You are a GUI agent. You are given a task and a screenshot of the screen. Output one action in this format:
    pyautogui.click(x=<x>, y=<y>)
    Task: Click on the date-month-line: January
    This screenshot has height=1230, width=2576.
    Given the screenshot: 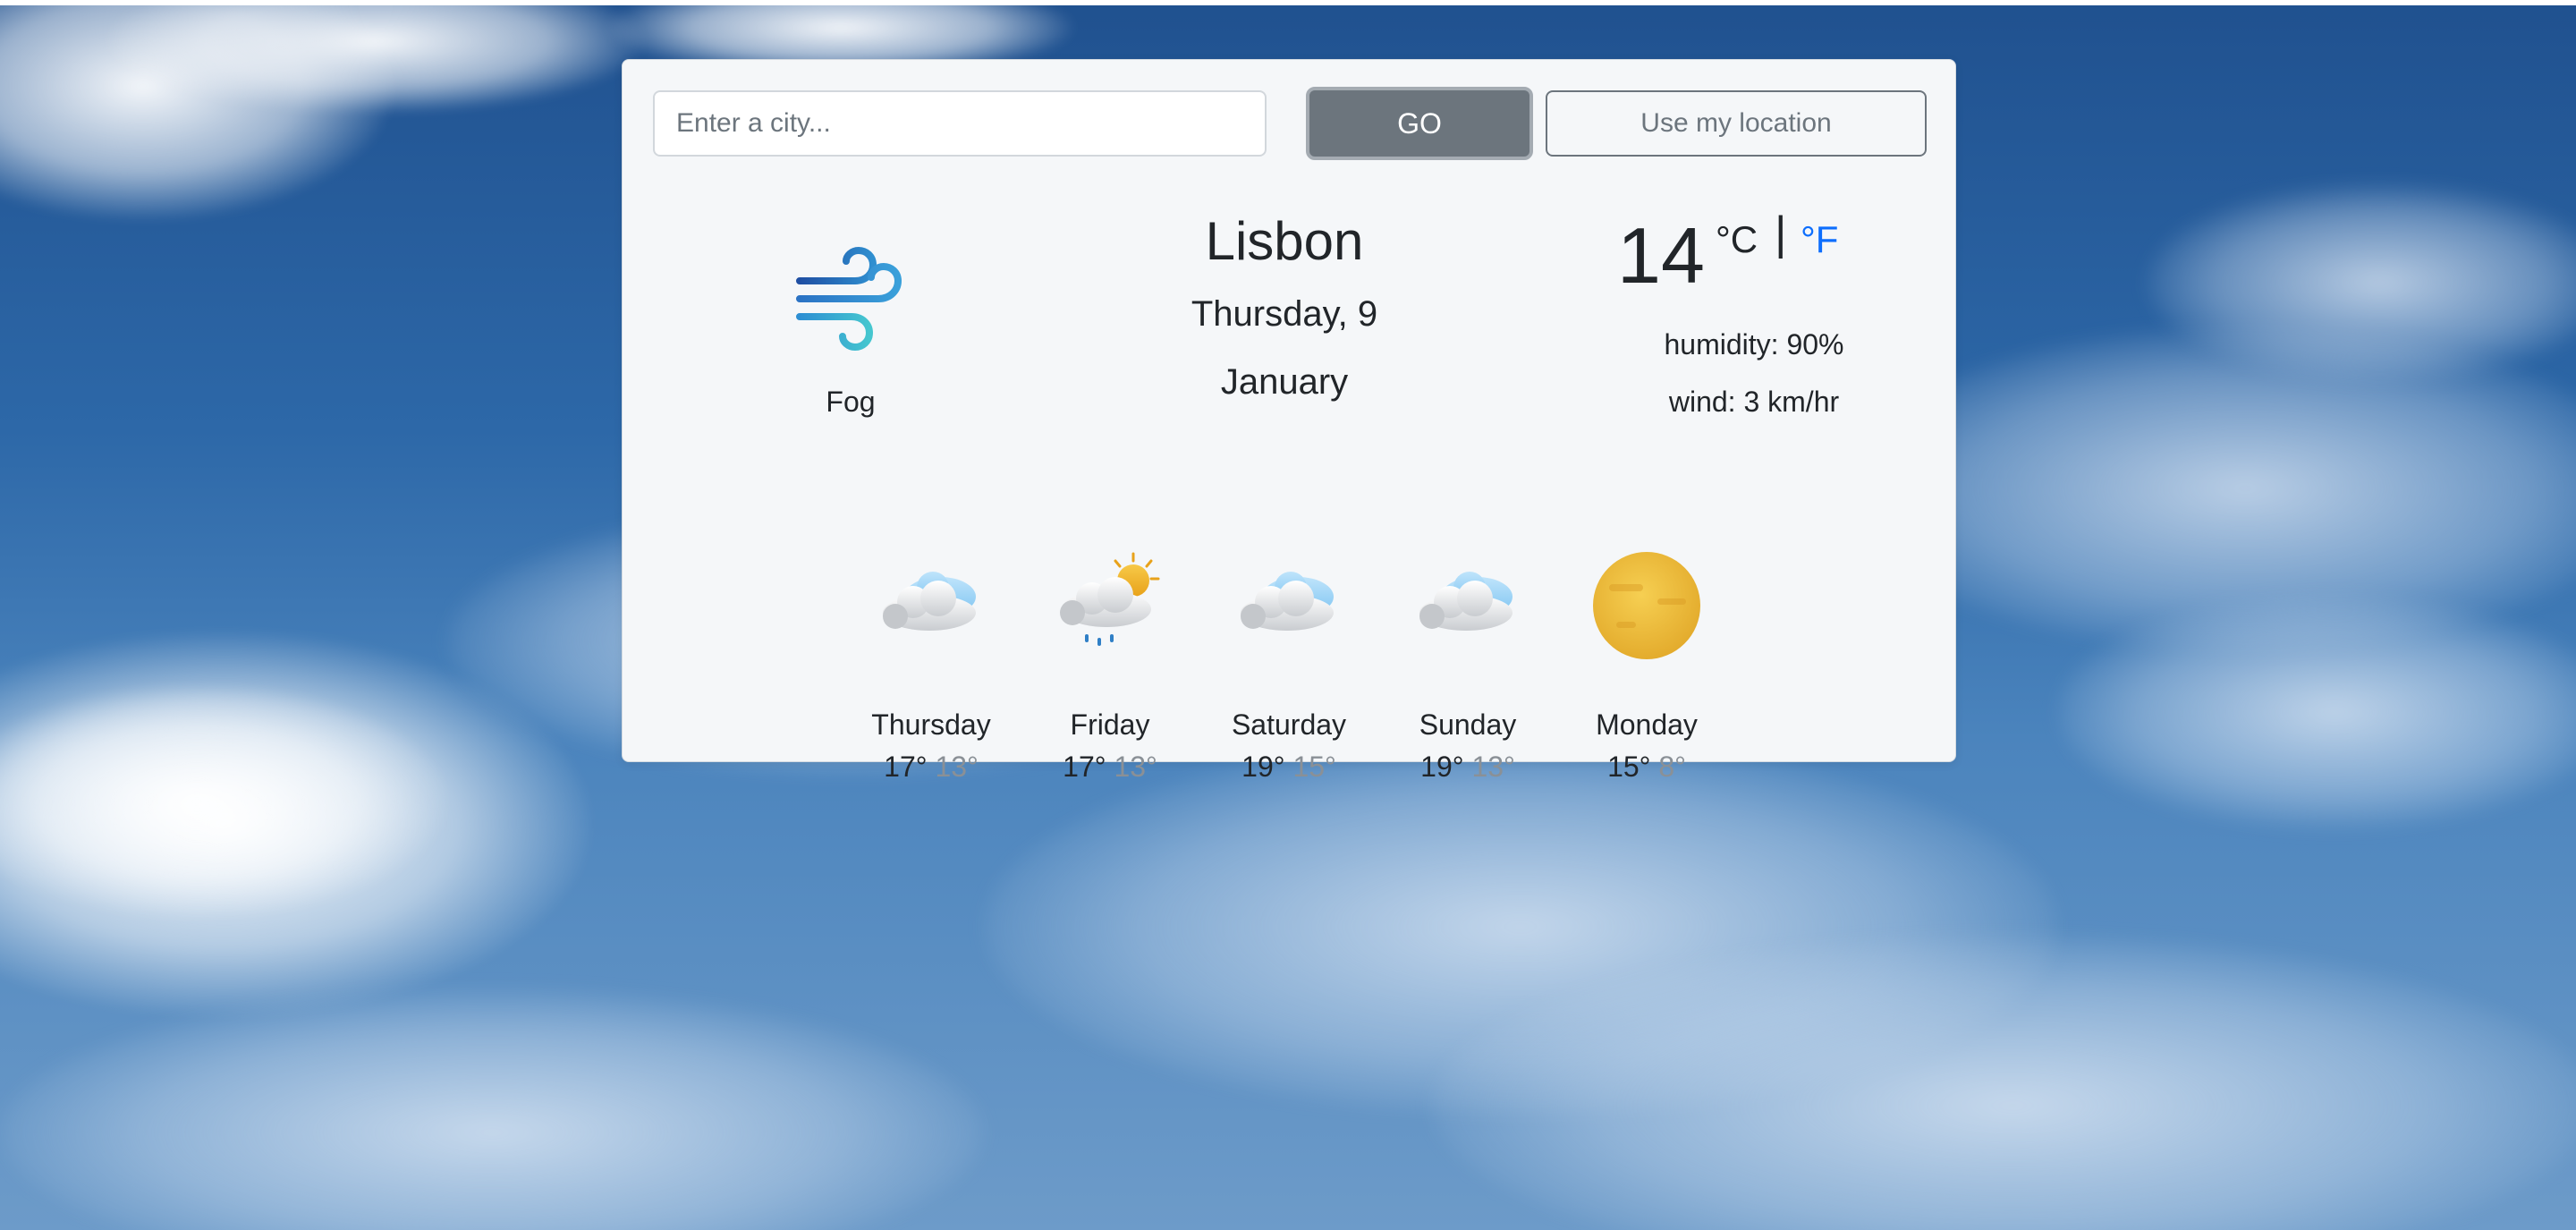 What is the action you would take?
    pyautogui.click(x=1284, y=382)
    